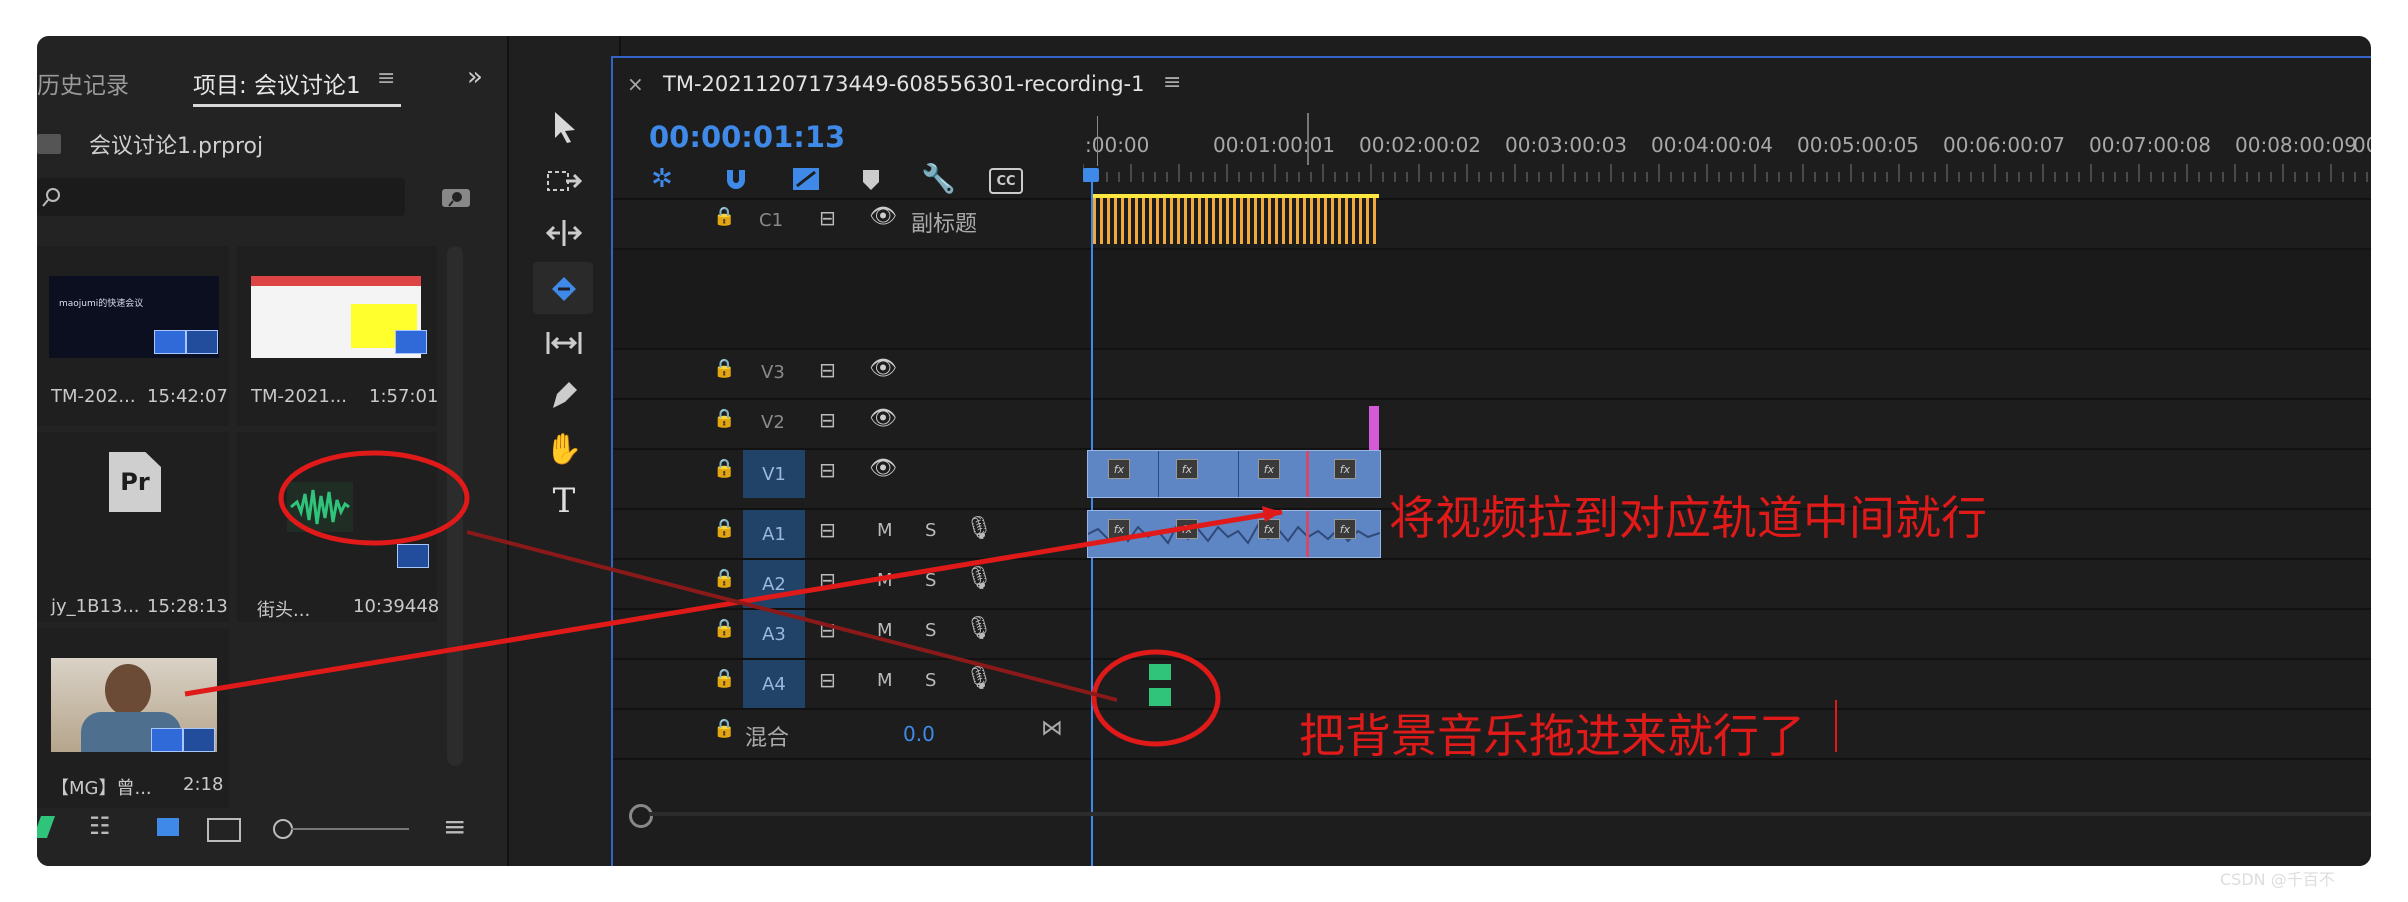 The width and height of the screenshot is (2408, 902). I want to click on annotation-circle-audio-item, so click(374, 498).